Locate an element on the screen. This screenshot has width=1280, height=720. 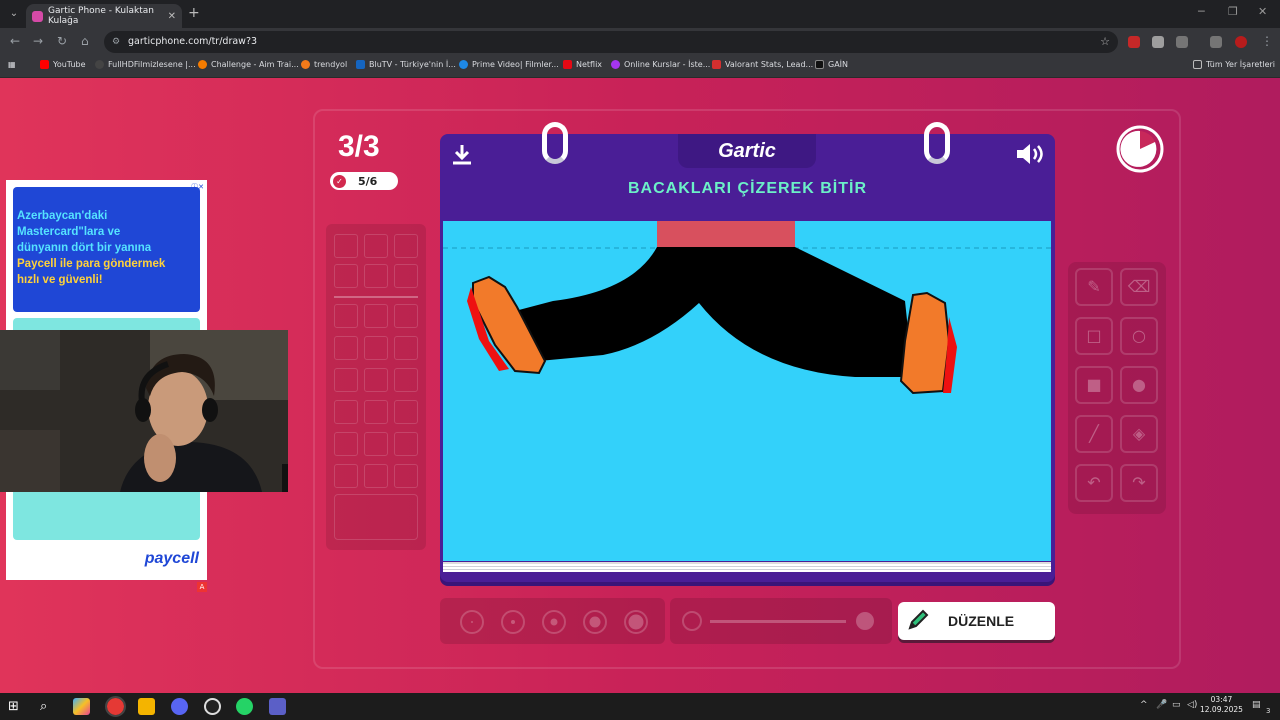
apps-grid-icon: ▦ is located at coordinates (12, 64).